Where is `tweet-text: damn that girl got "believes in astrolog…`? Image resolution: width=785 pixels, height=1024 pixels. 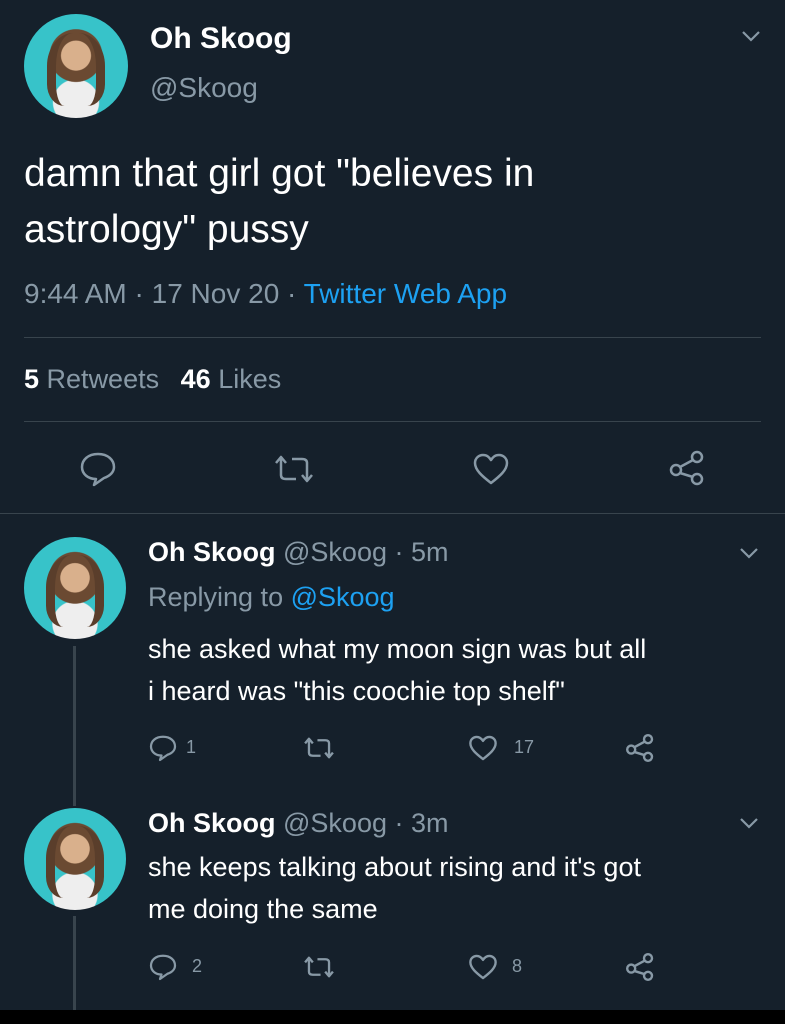 tweet-text: damn that girl got "believes in astrolog… is located at coordinates (279, 202).